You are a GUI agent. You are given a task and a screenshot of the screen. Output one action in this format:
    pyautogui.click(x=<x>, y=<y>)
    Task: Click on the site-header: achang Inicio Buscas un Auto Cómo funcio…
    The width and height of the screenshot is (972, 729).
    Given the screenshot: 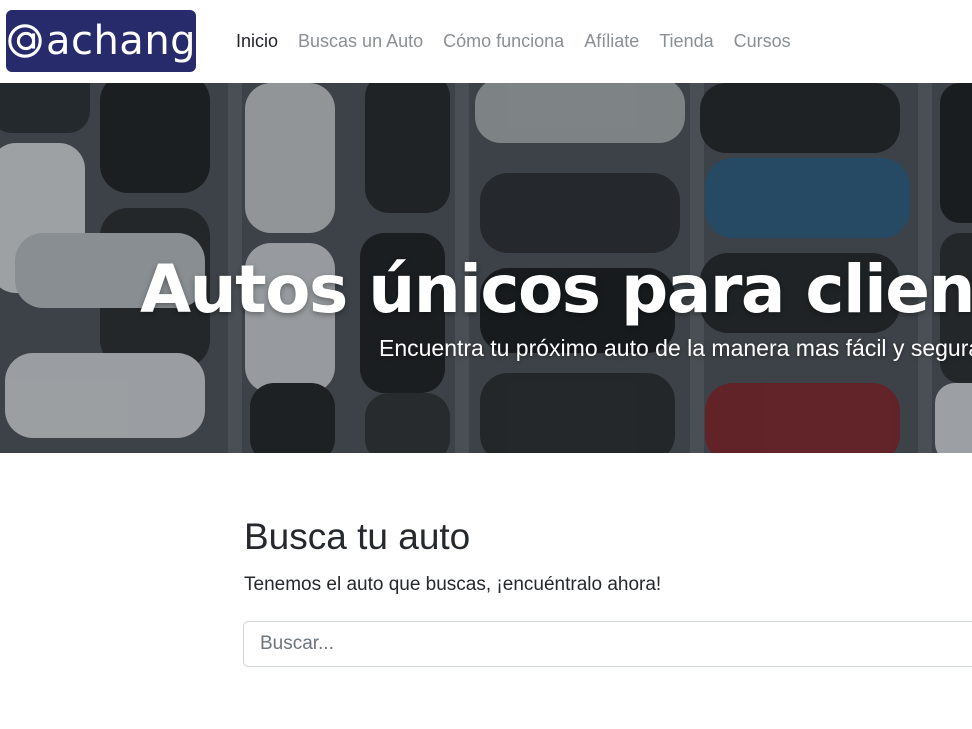 What is the action you would take?
    pyautogui.click(x=486, y=41)
    